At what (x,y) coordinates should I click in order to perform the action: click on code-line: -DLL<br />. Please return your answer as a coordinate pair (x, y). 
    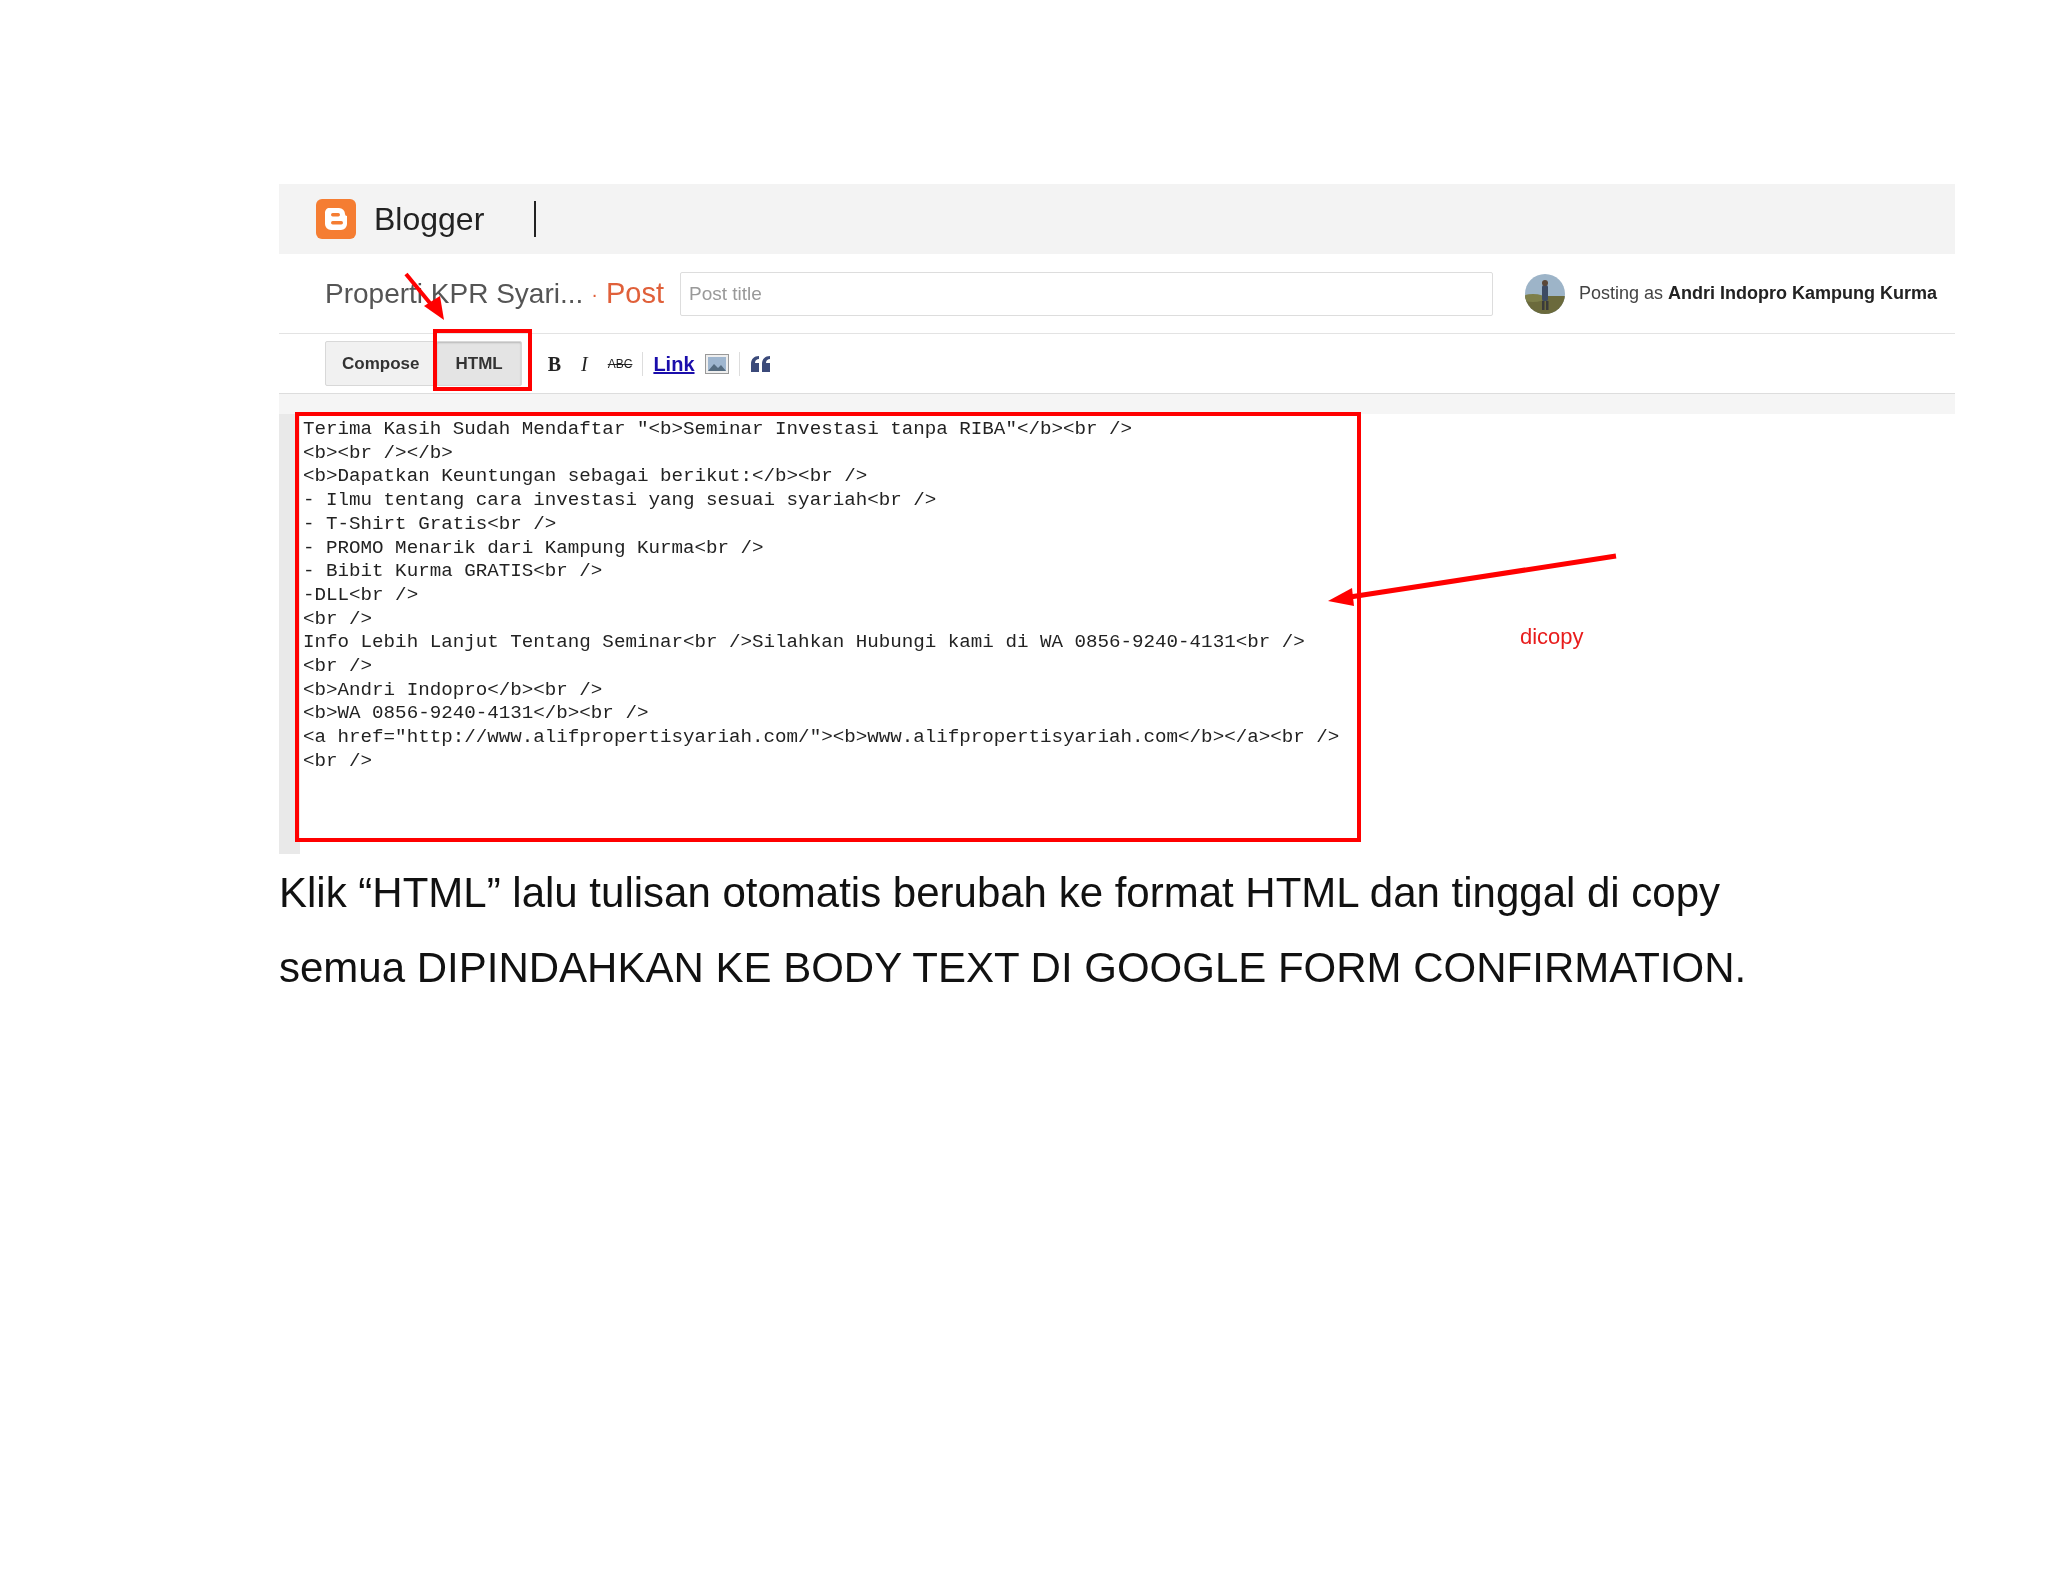
    Looking at the image, I should click on (361, 595).